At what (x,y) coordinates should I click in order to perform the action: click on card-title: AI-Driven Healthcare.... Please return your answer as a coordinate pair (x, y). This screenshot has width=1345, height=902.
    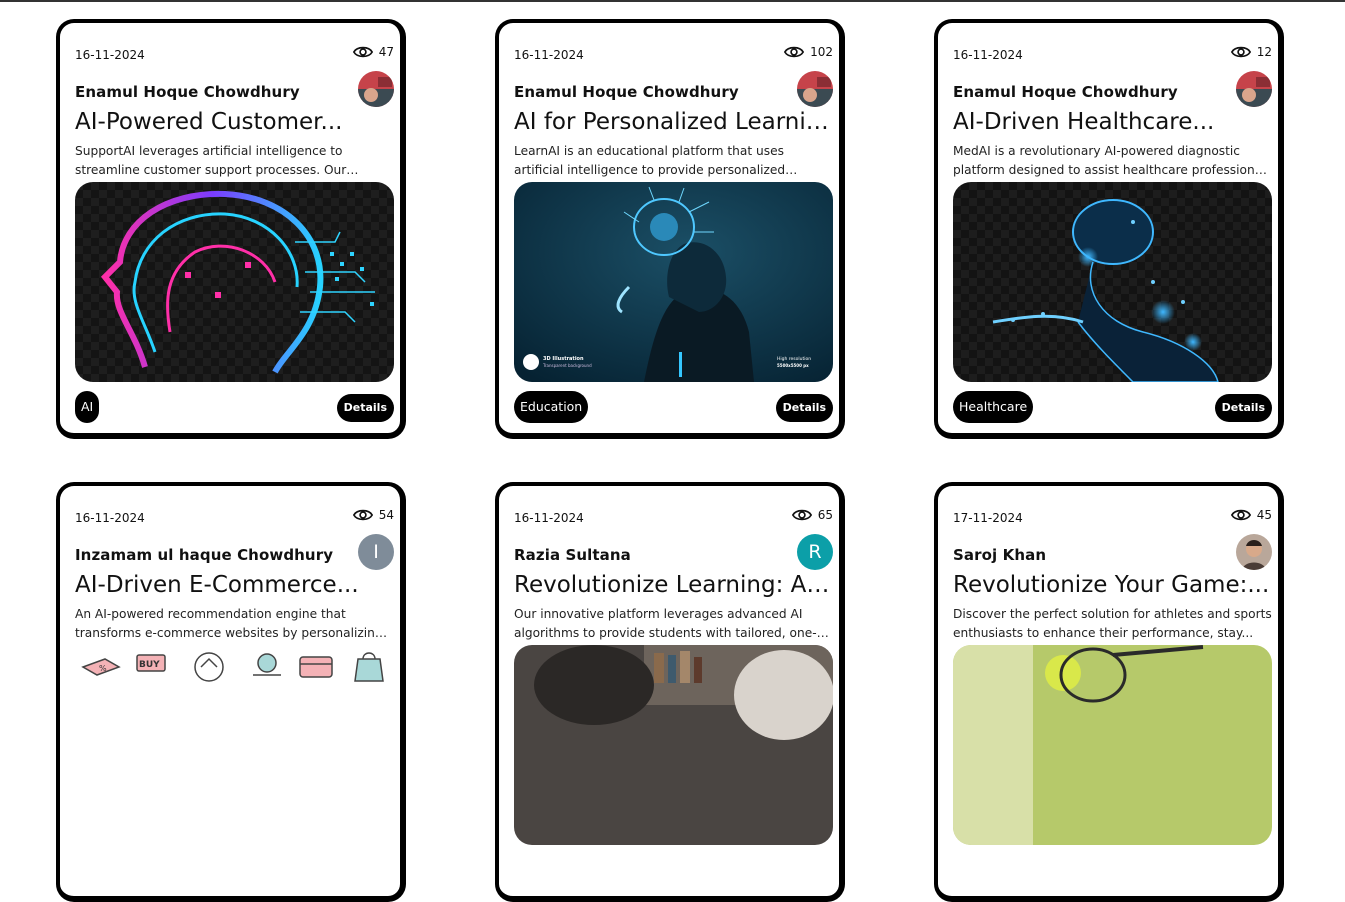
    Looking at the image, I should click on (1112, 122).